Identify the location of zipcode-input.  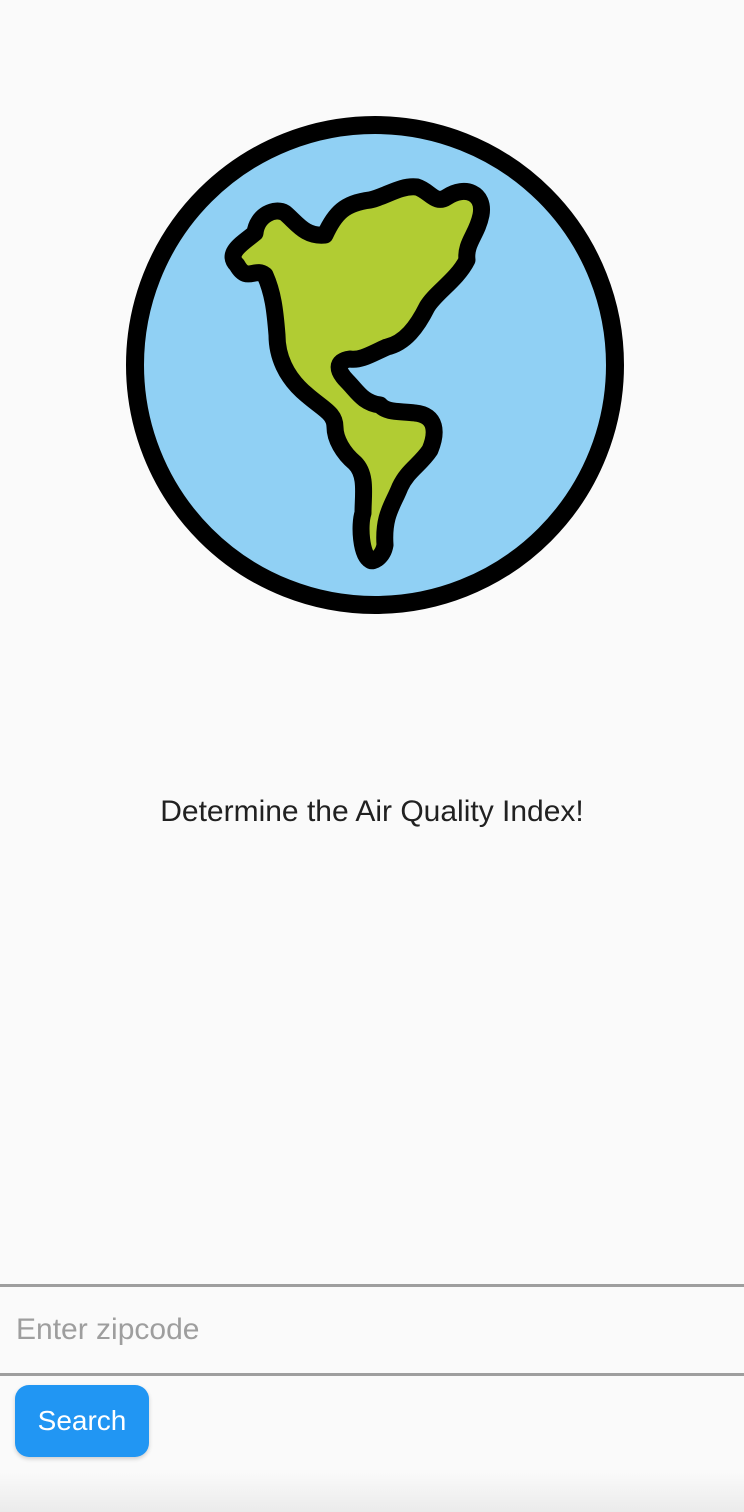
(372, 1330).